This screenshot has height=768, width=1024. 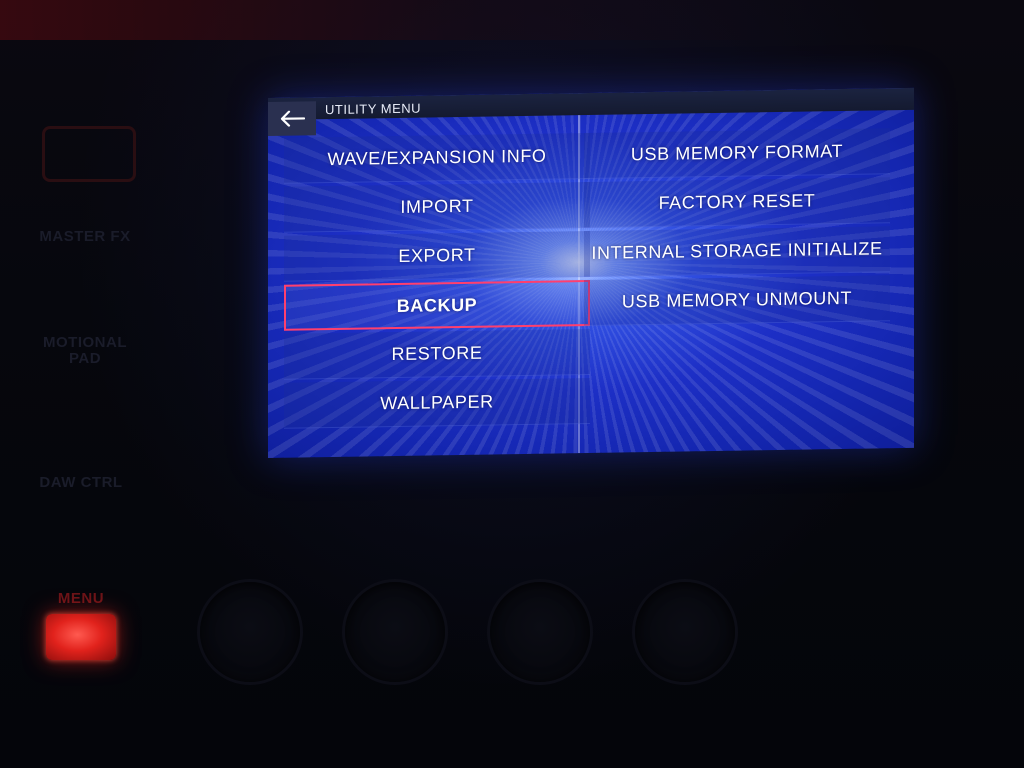 What do you see at coordinates (85, 342) in the screenshot?
I see `motional-pad-label-line1: MOTIONAL` at bounding box center [85, 342].